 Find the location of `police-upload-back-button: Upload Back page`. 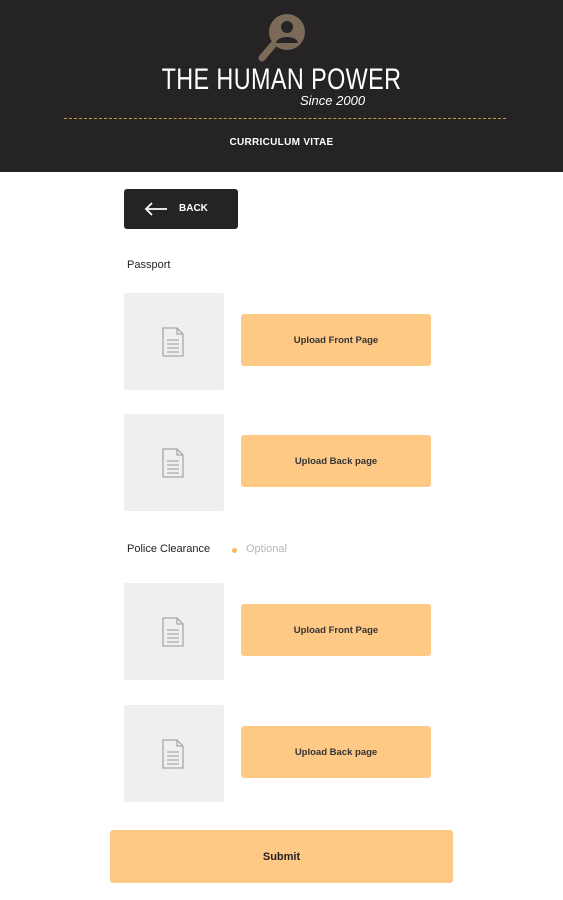

police-upload-back-button: Upload Back page is located at coordinates (336, 752).